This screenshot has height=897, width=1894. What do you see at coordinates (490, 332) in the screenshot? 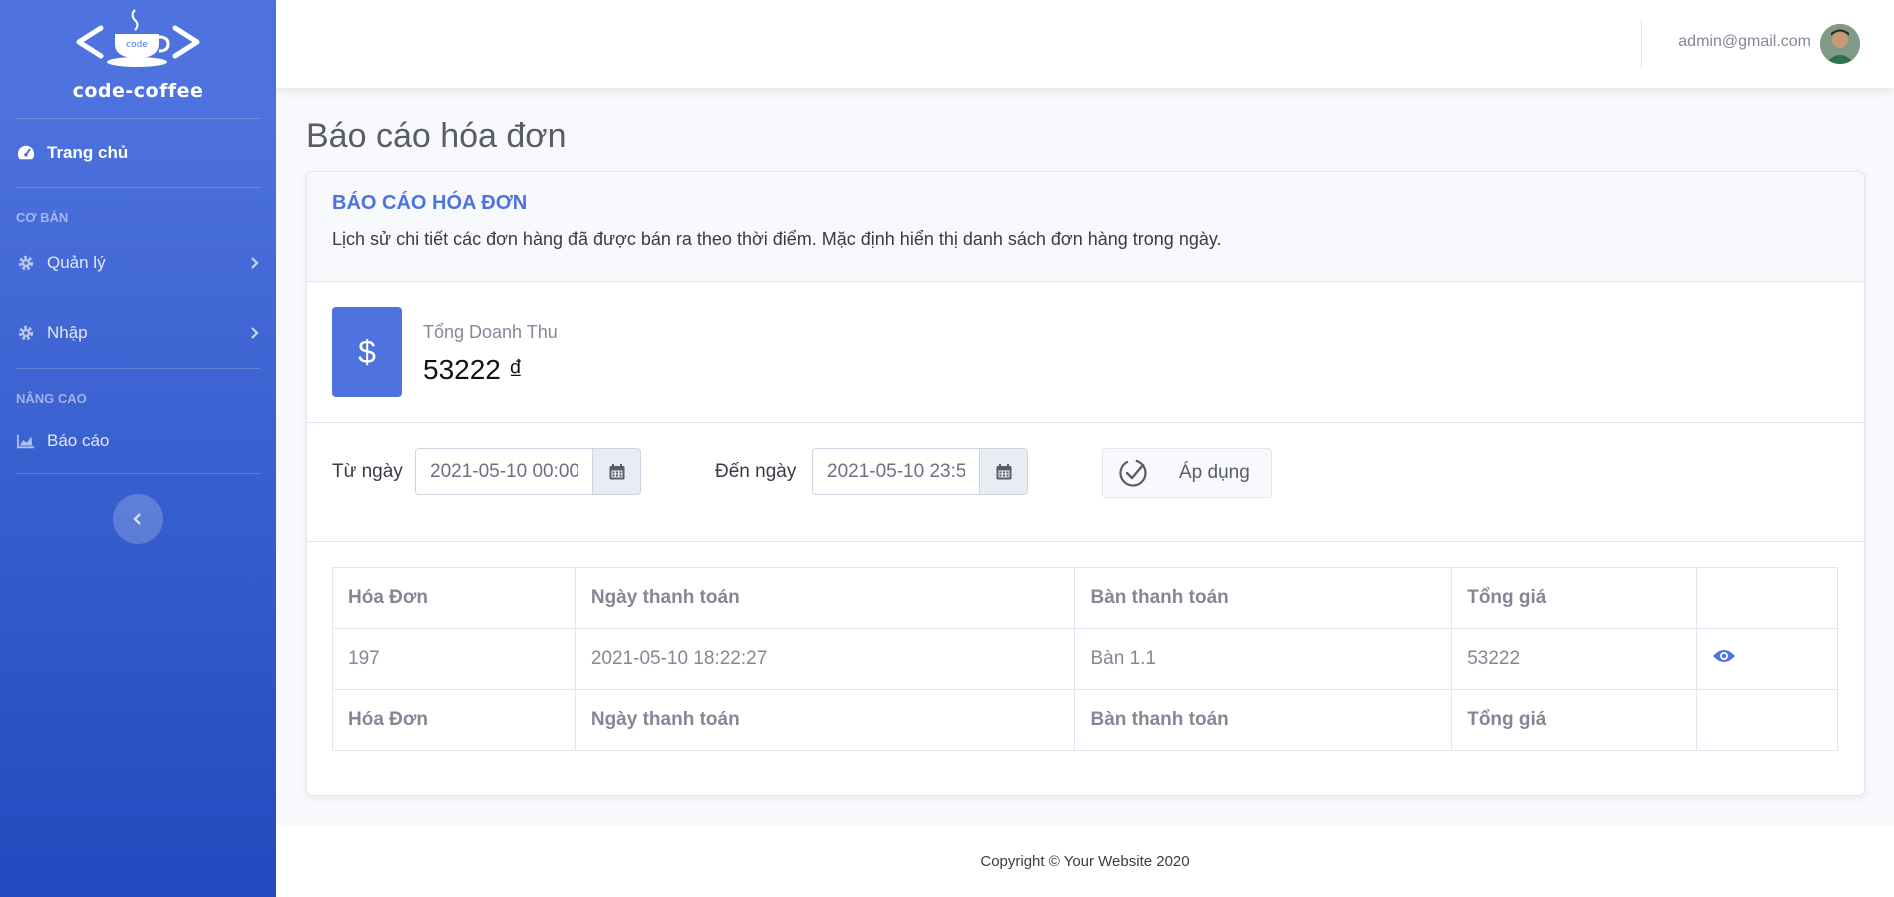
I see `revenue-label: Tổng Doanh Thu` at bounding box center [490, 332].